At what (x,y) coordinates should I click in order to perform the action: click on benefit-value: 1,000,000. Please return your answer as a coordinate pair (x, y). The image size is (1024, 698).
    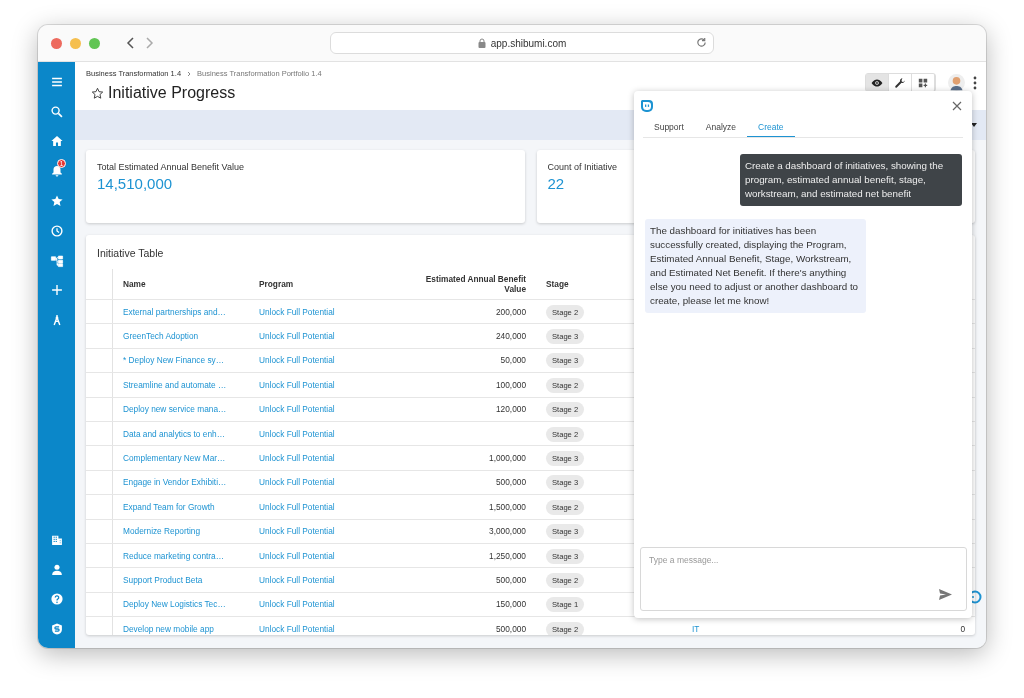
    Looking at the image, I should click on (507, 458).